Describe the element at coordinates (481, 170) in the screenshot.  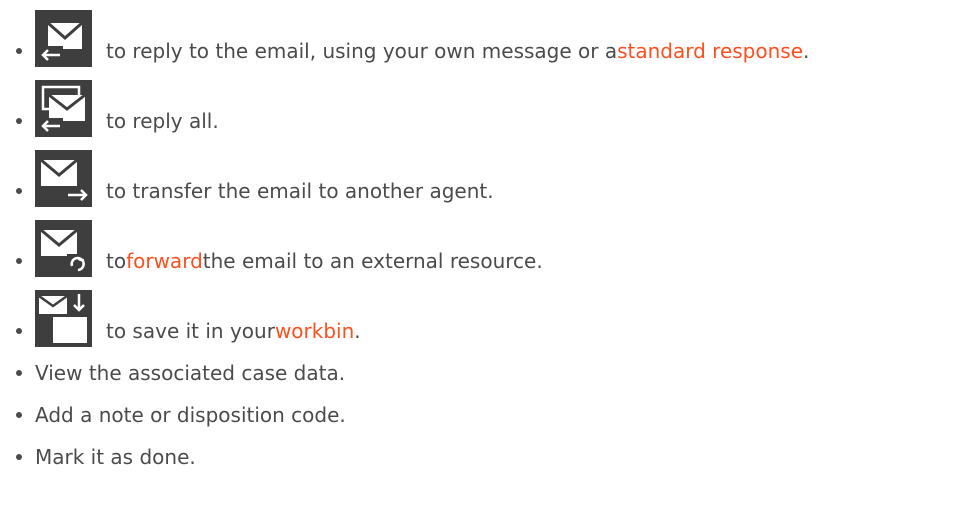
I see `list-item-transfer: to transfer the email to another agent.` at that location.